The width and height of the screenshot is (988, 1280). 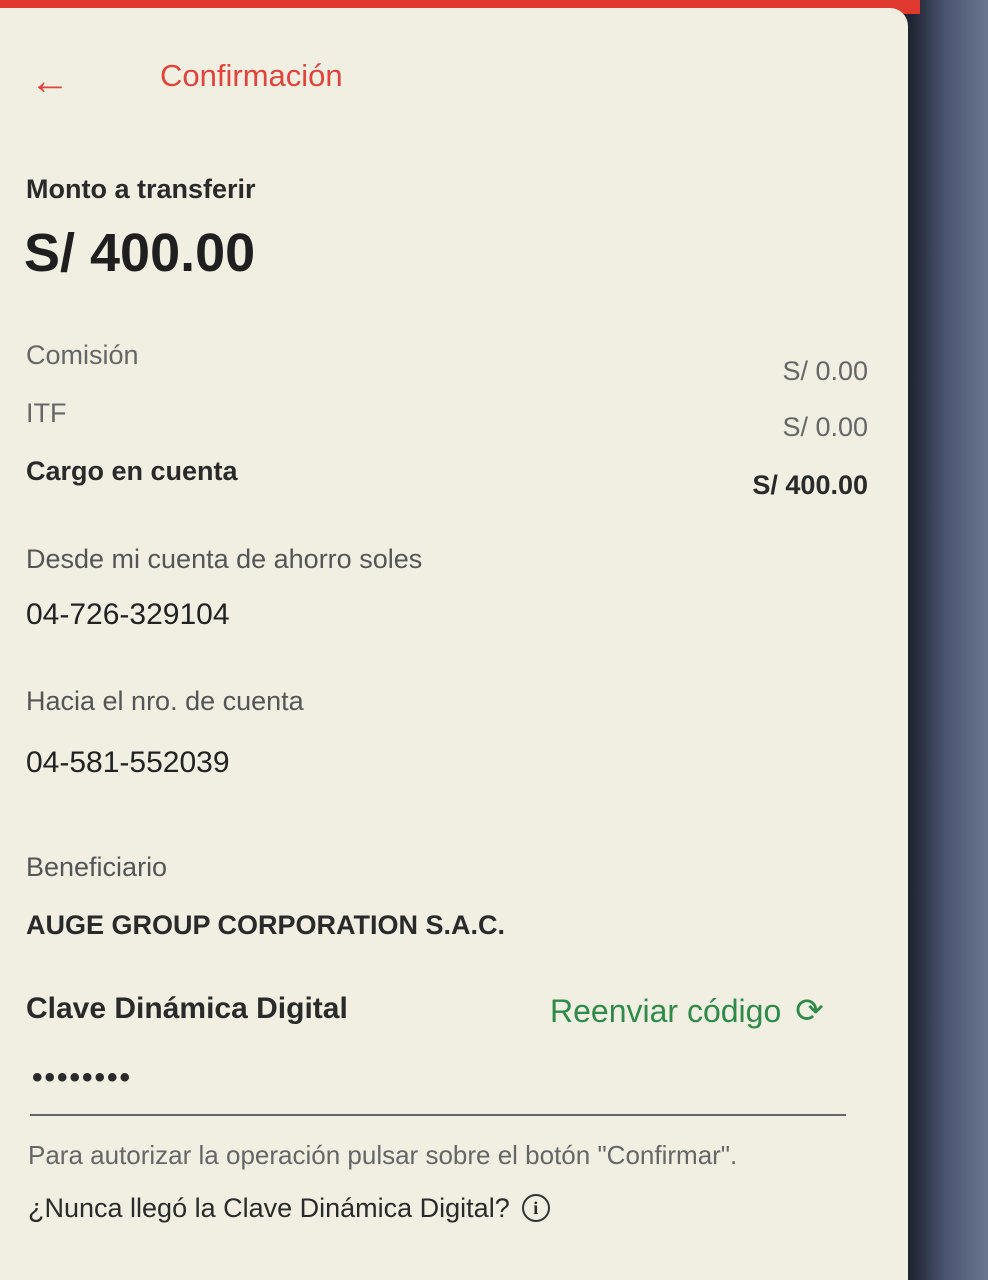 What do you see at coordinates (82, 1078) in the screenshot?
I see `dynamic-key-input: ••••••••` at bounding box center [82, 1078].